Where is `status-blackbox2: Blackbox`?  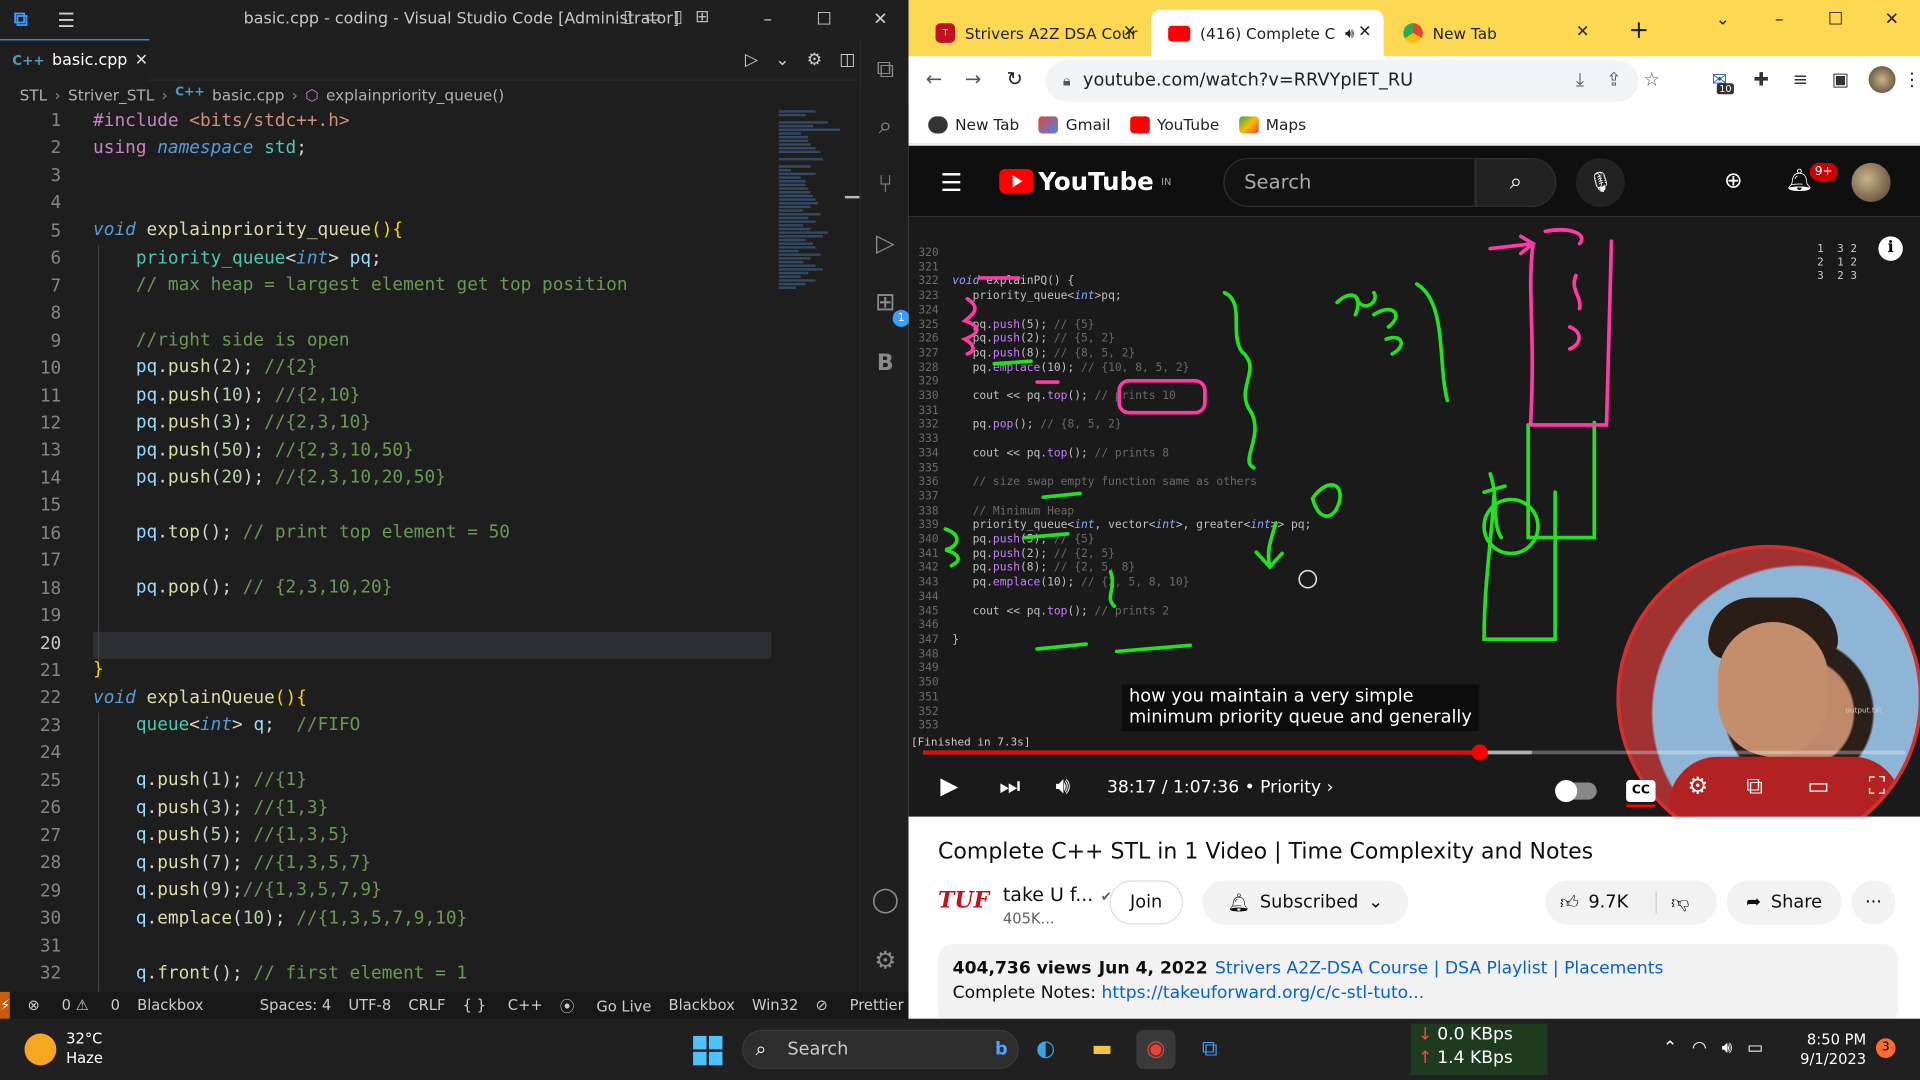
status-blackbox2: Blackbox is located at coordinates (702, 1005).